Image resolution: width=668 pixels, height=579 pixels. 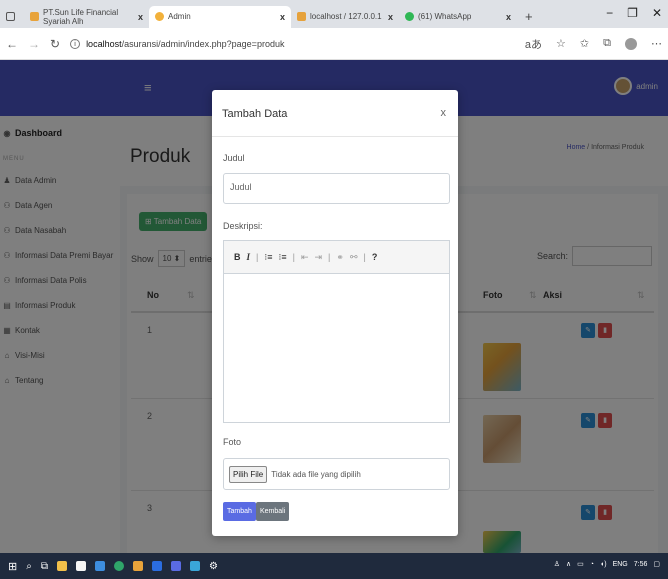 I want to click on back-button: Kembali, so click(x=273, y=511).